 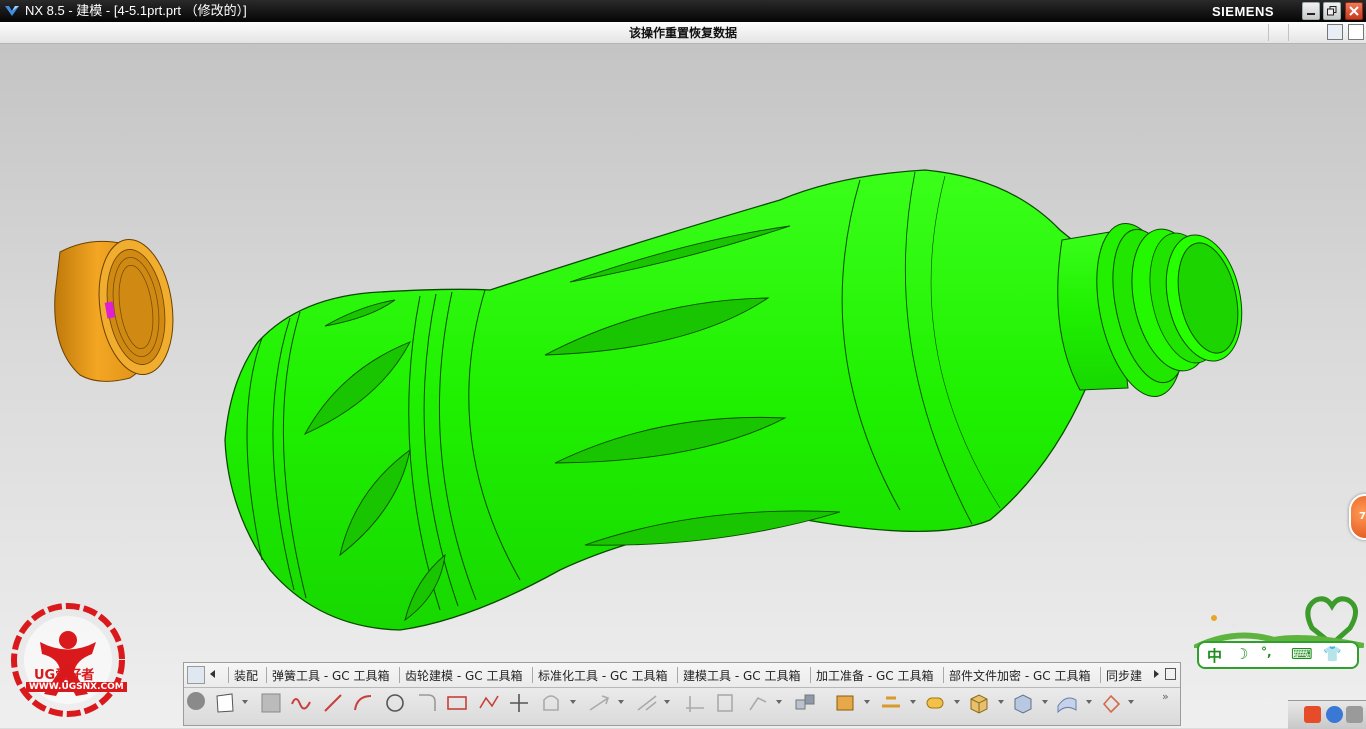 I want to click on cylinder-icon, so click(x=935, y=703).